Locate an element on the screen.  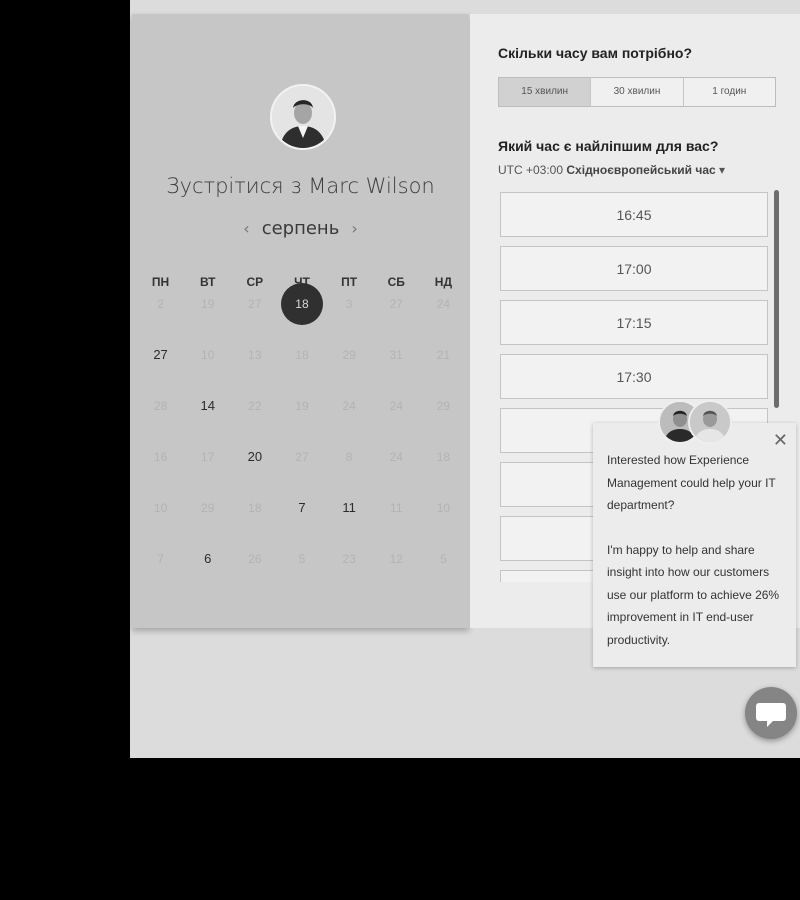
selected-day-number: 18 is located at coordinates (301, 304).